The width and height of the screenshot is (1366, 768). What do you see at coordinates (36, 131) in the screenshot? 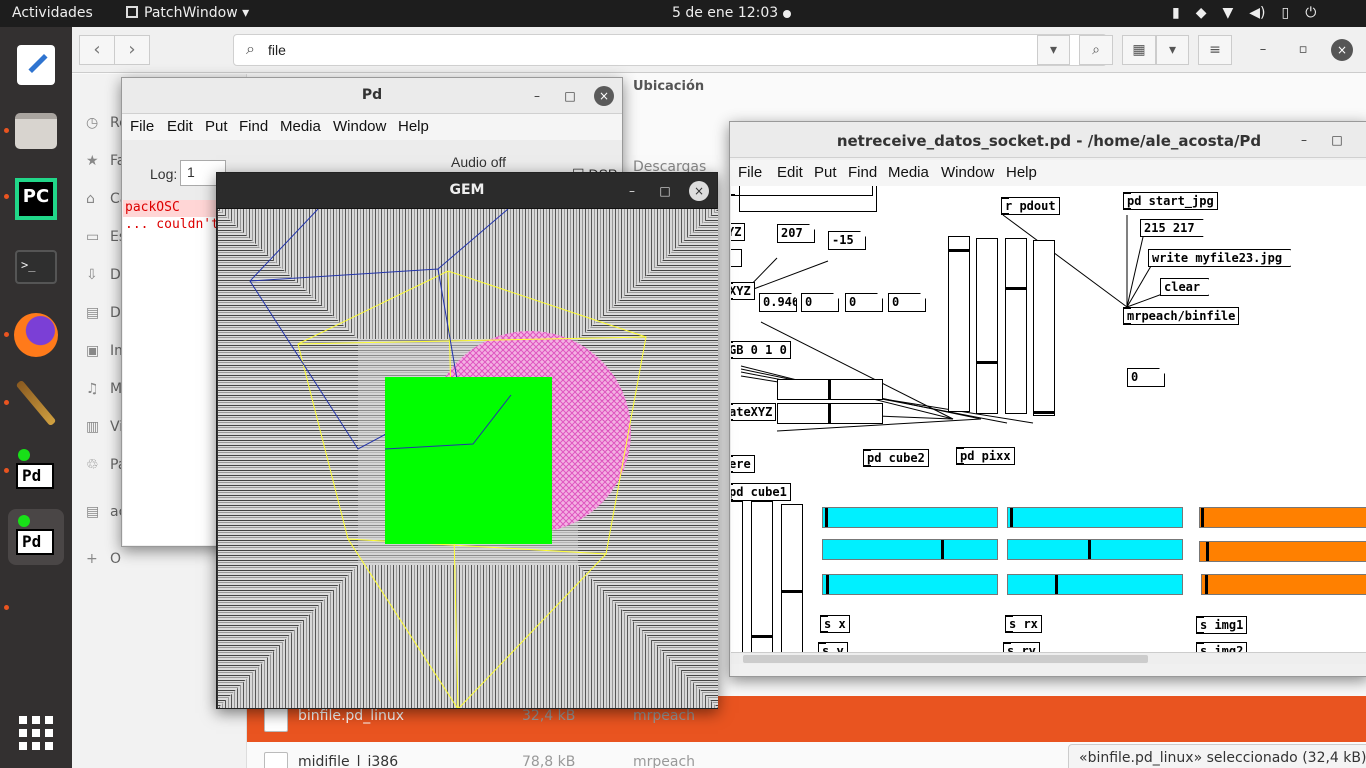
I see `dock-files` at bounding box center [36, 131].